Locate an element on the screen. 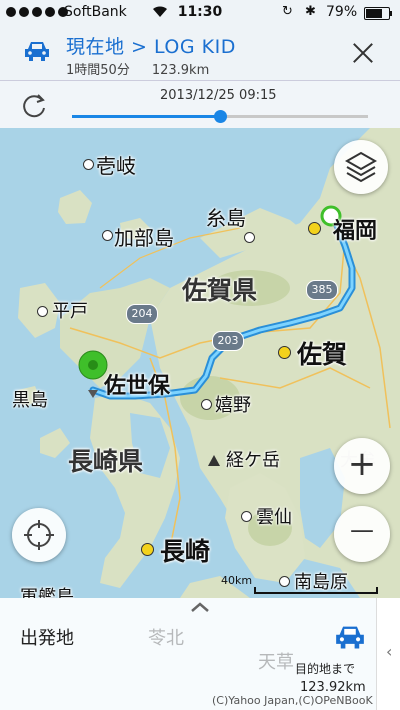 Image resolution: width=400 pixels, height=710 pixels. chevron-up-icon is located at coordinates (200, 607).